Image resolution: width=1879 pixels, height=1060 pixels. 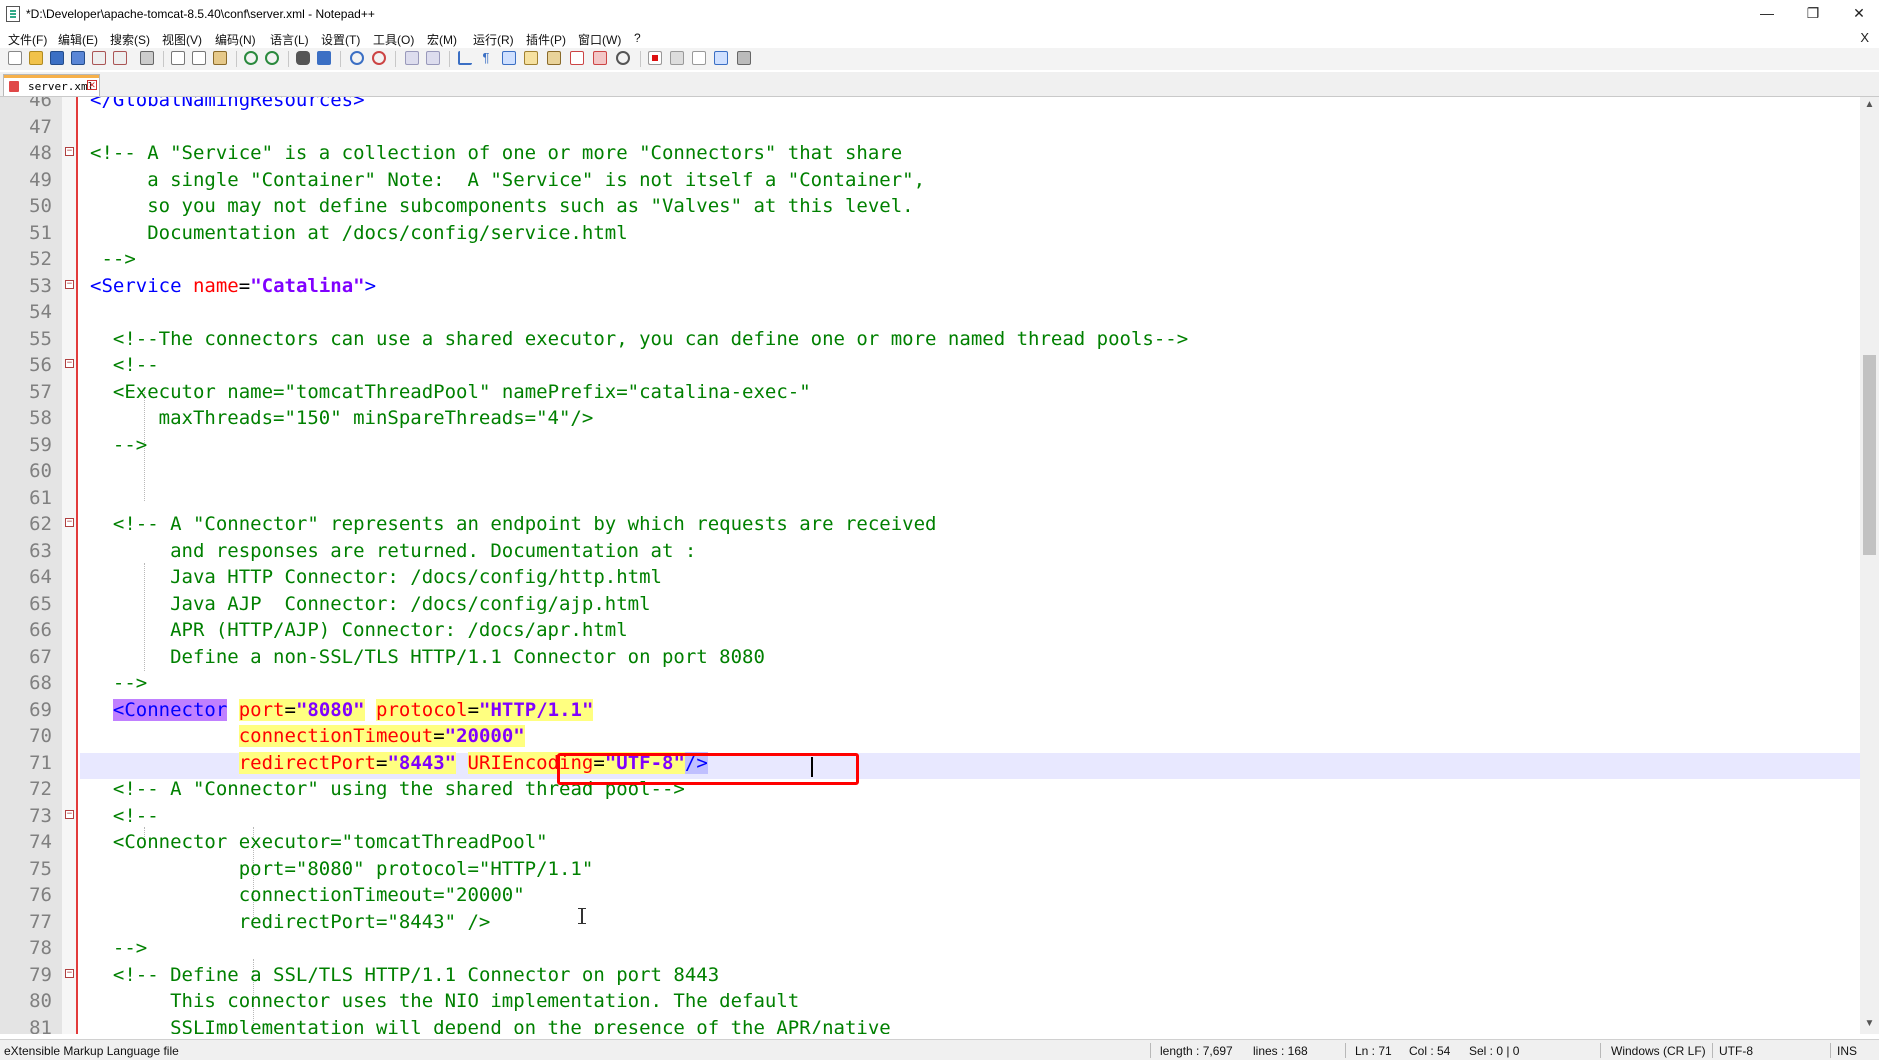 I want to click on print-icon, so click(x=147, y=58).